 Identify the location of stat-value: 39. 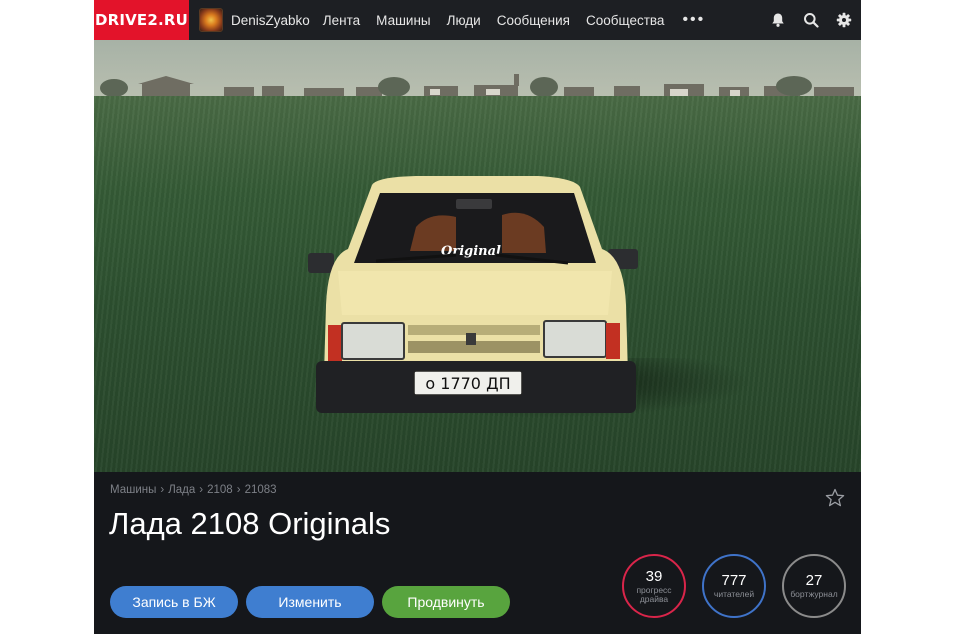
(654, 576).